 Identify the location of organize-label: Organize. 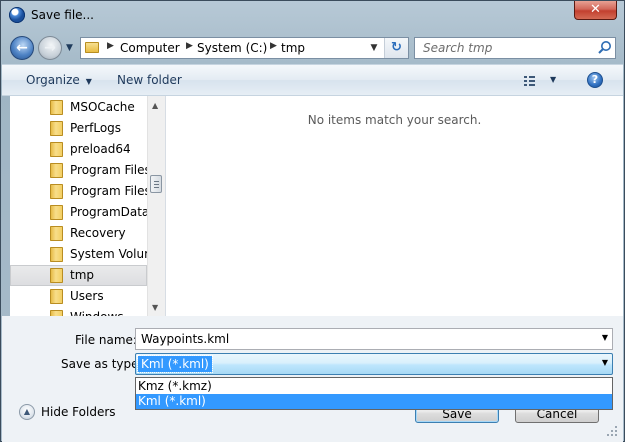
(53, 80).